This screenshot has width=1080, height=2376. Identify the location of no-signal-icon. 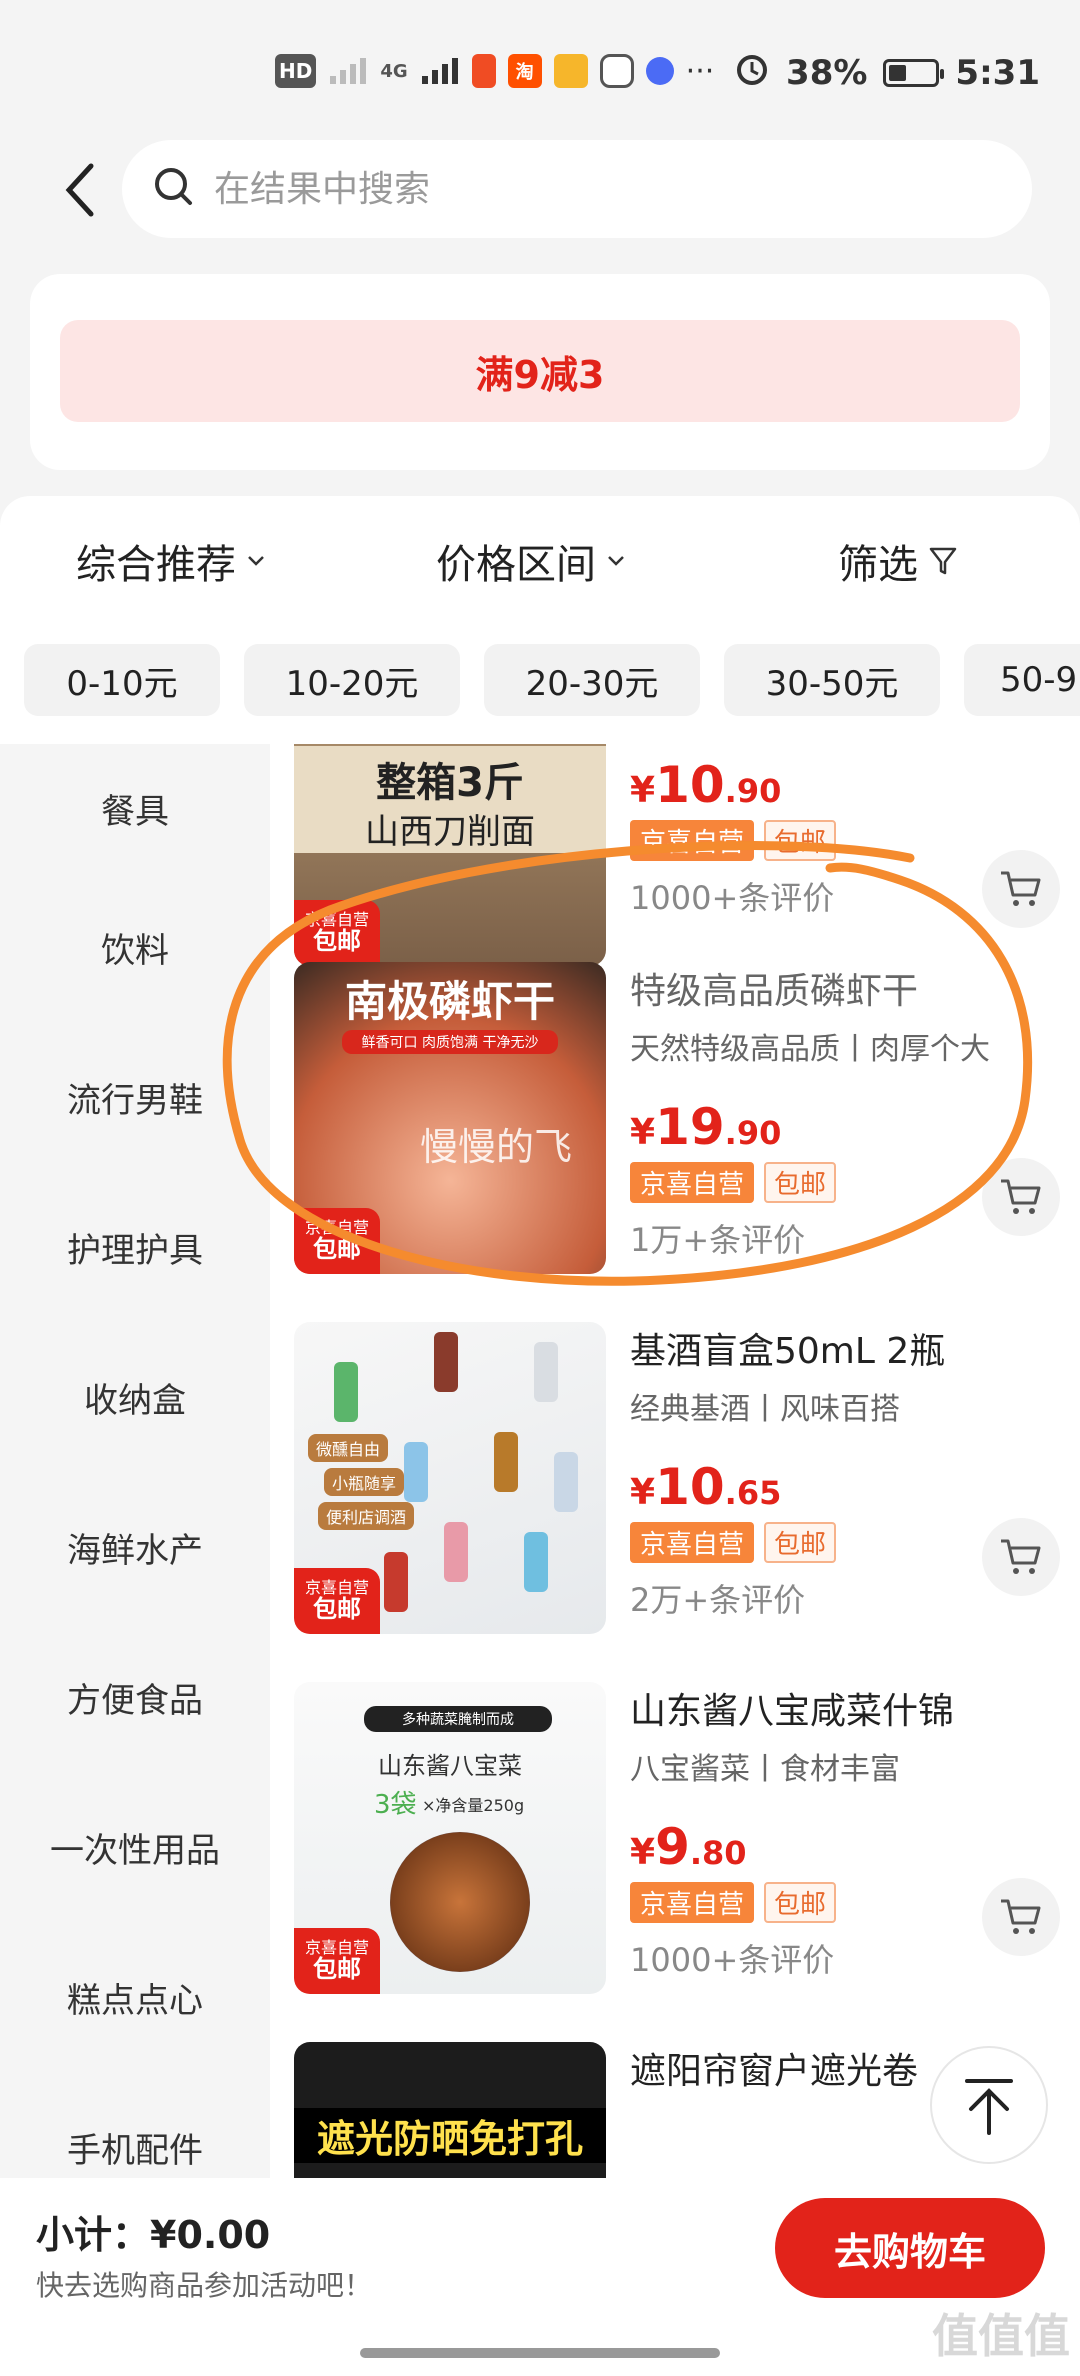
(348, 71).